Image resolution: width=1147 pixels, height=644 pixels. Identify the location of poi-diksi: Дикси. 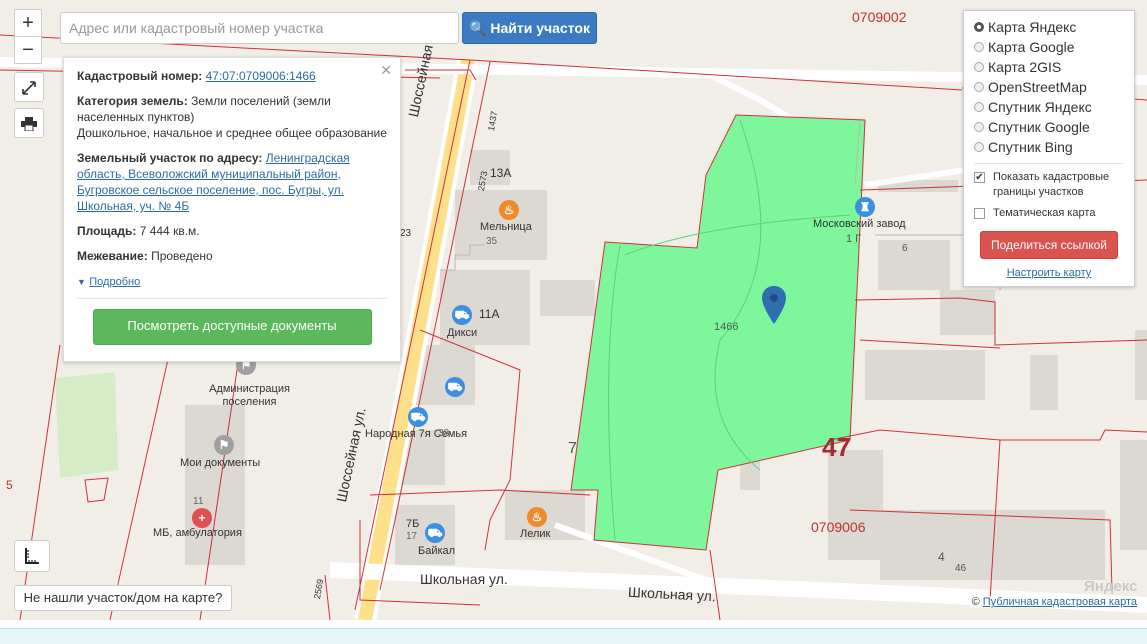
(462, 333).